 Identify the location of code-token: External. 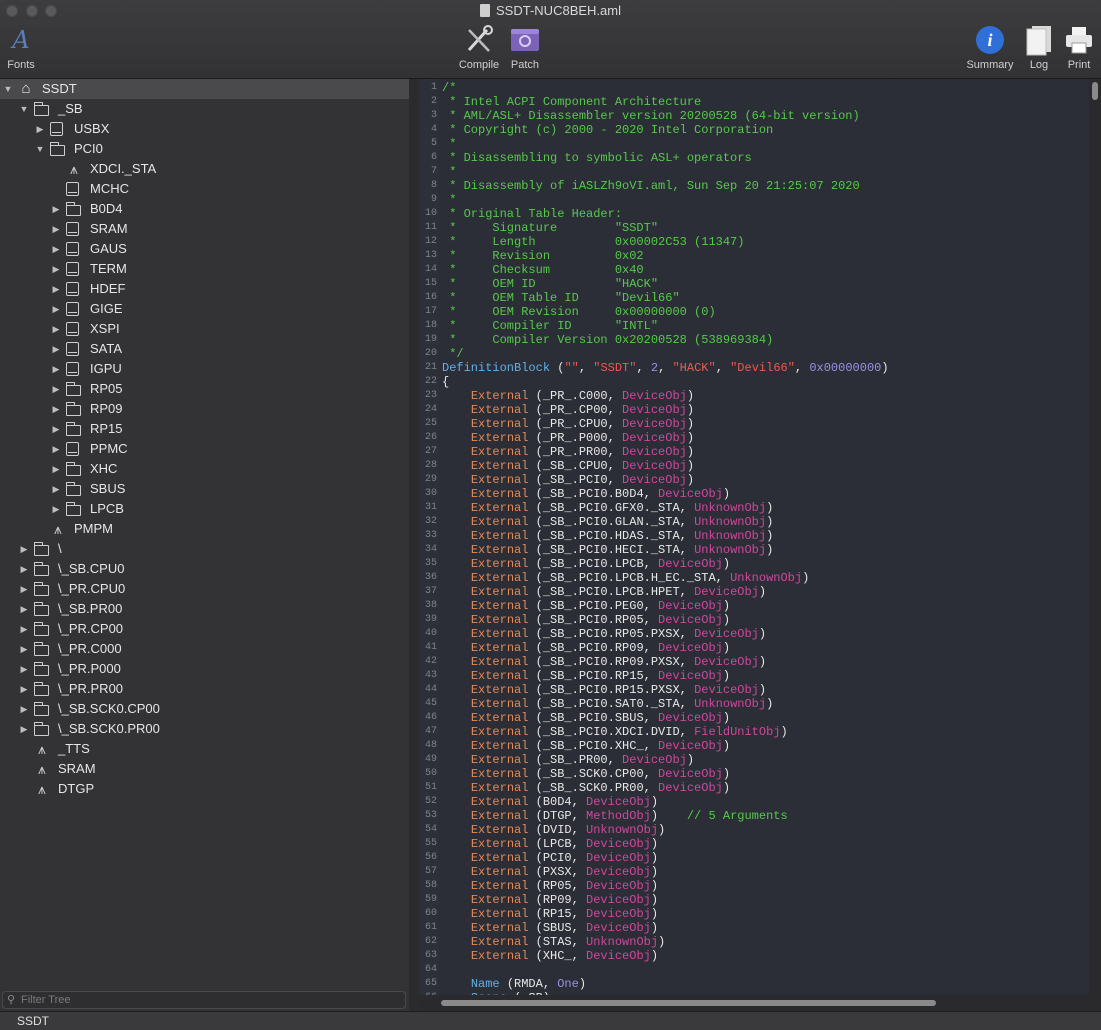
(499, 718).